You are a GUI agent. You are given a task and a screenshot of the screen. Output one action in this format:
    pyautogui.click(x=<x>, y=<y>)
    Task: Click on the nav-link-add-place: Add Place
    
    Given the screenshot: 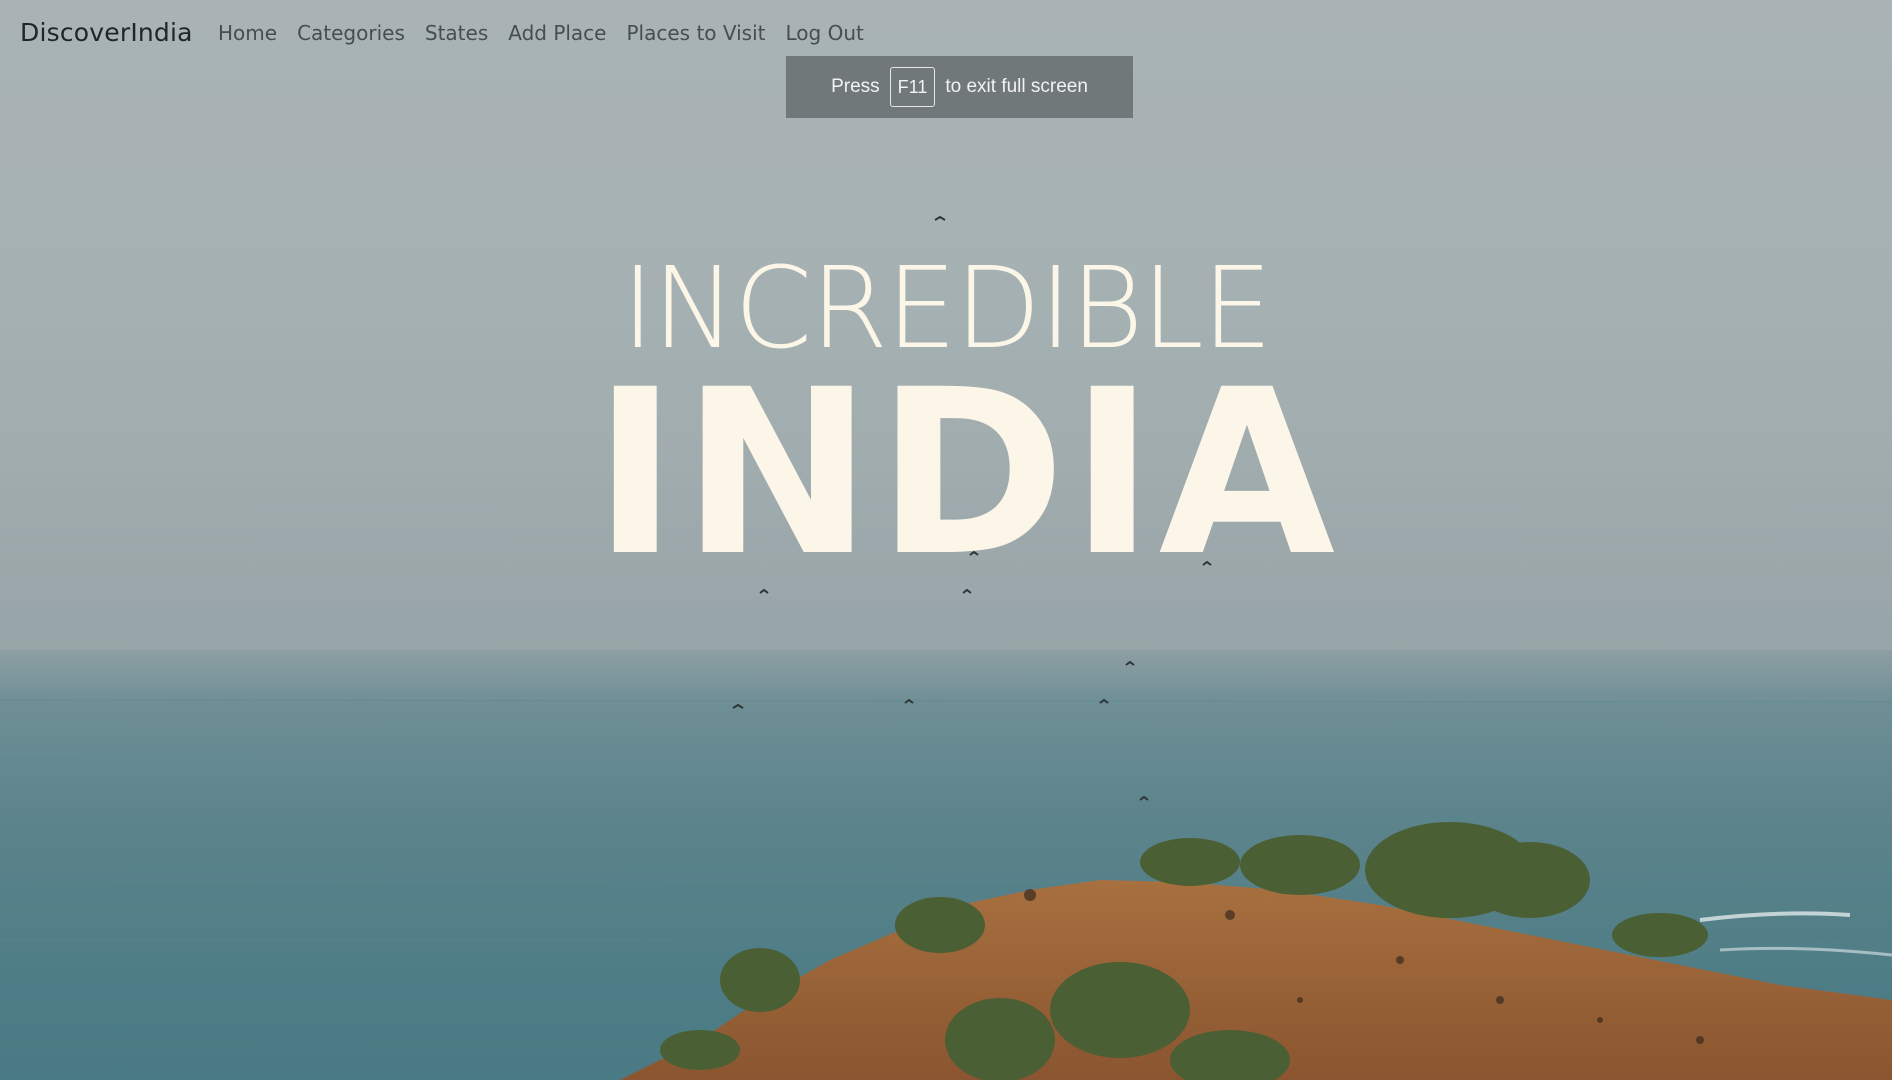 What is the action you would take?
    pyautogui.click(x=557, y=33)
    